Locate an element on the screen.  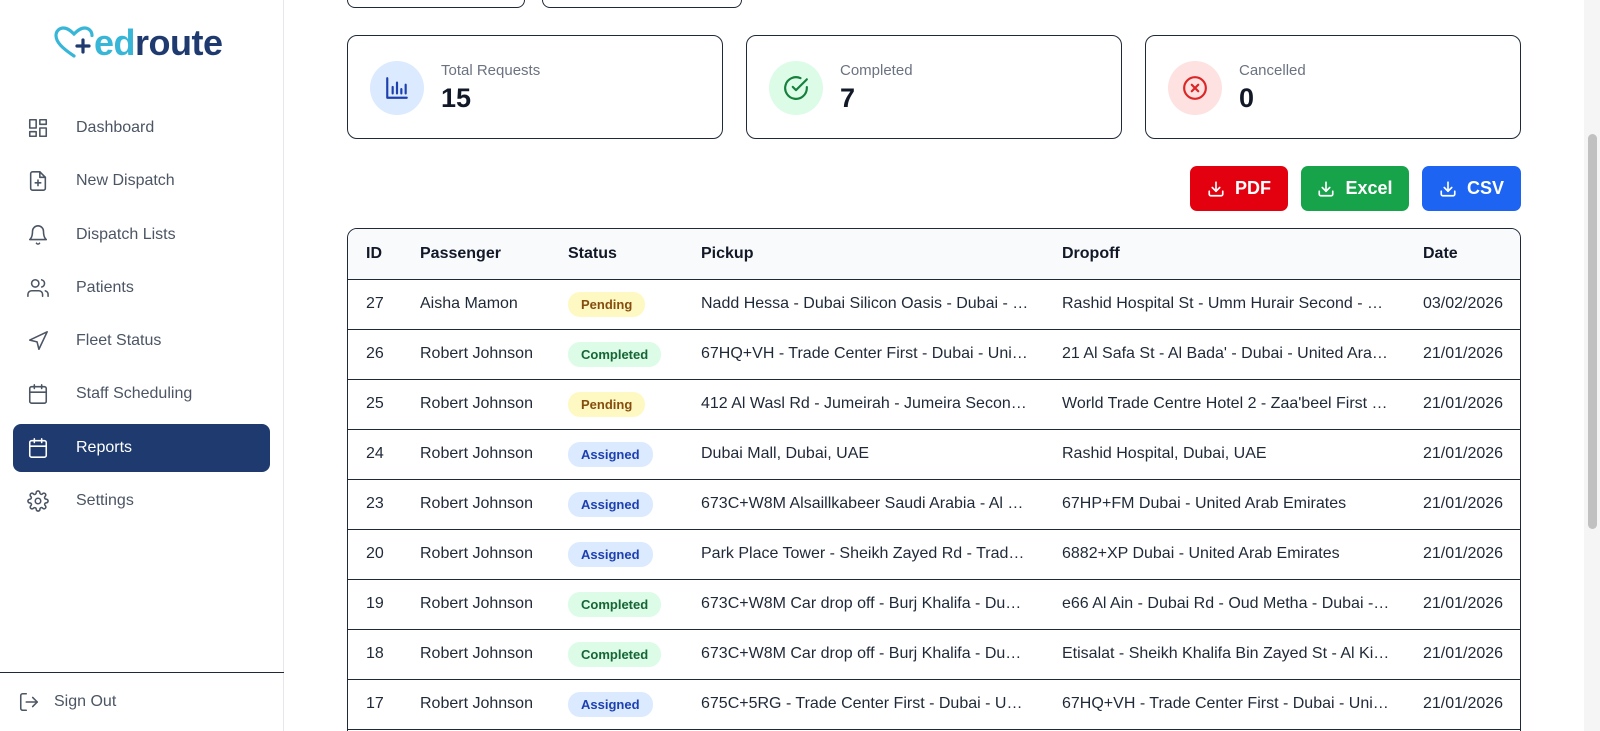
logo: edroute is located at coordinates (137, 43).